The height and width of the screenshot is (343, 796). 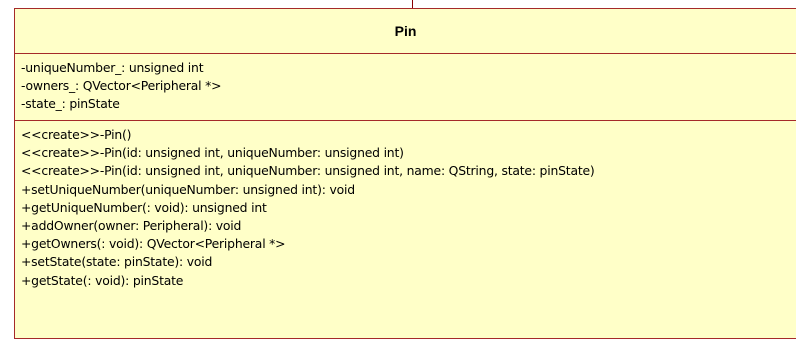 I want to click on operation-get-unique-number: +getUniqueNumber(: void): unsigned int, so click(x=144, y=207).